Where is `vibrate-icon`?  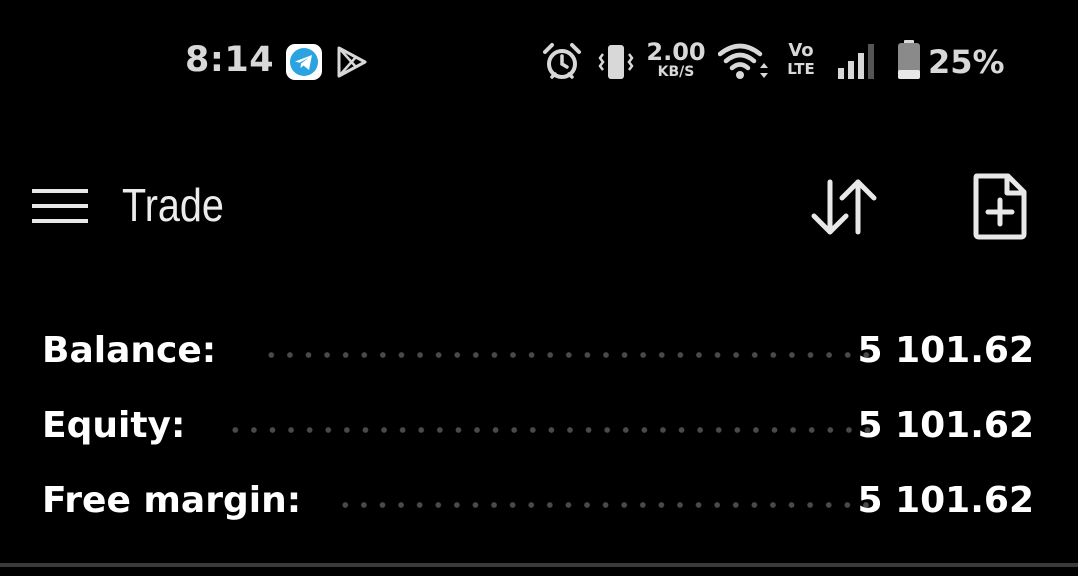
vibrate-icon is located at coordinates (616, 62).